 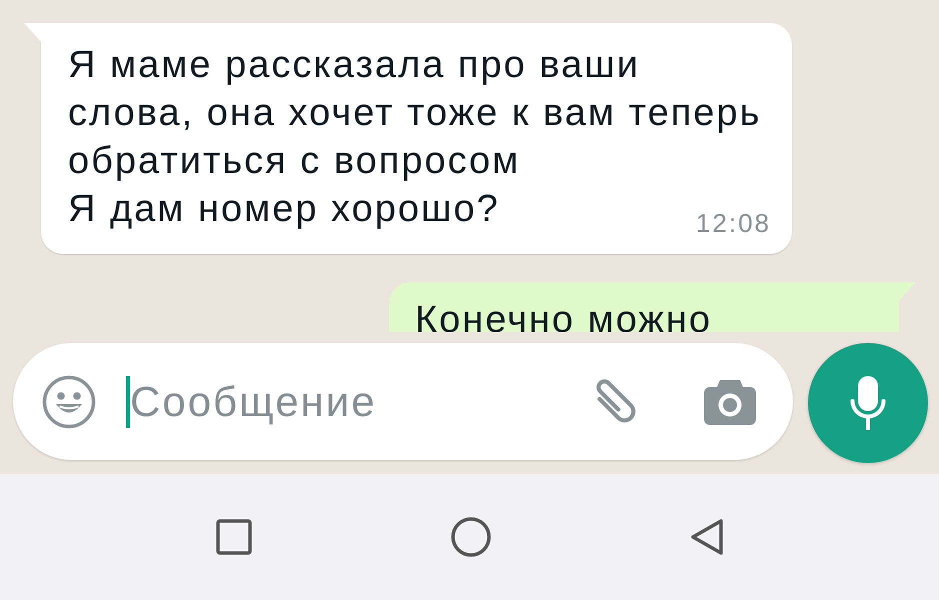 What do you see at coordinates (470, 537) in the screenshot?
I see `home-circle-icon` at bounding box center [470, 537].